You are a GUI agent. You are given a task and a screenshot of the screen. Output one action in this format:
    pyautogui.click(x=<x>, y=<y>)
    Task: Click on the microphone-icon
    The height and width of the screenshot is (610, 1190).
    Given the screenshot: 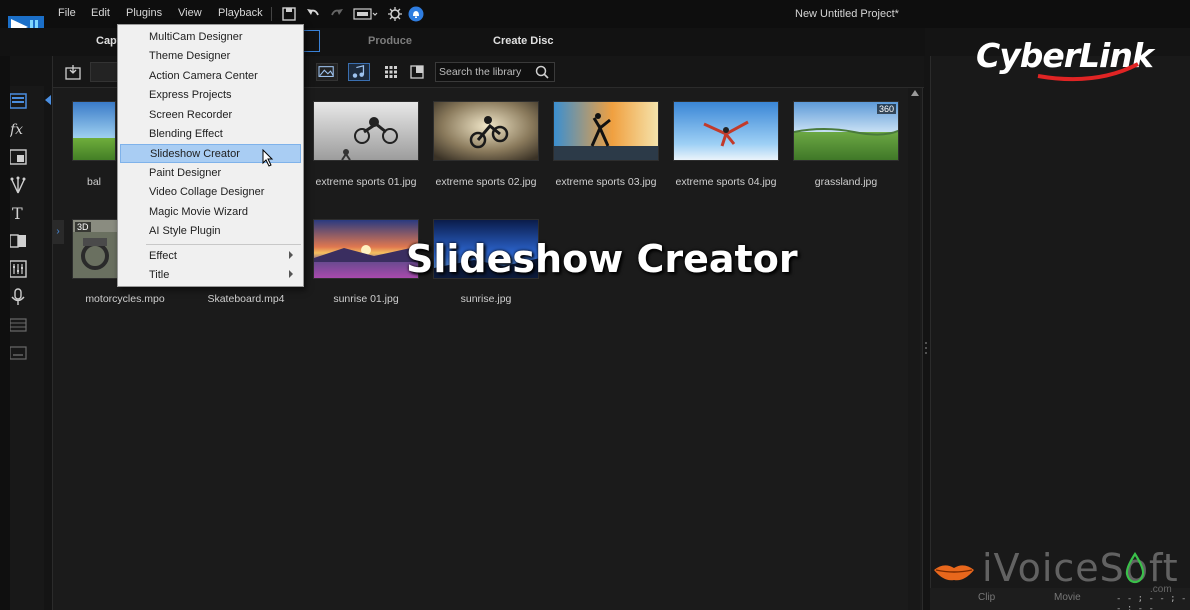 What is the action you would take?
    pyautogui.click(x=18, y=297)
    